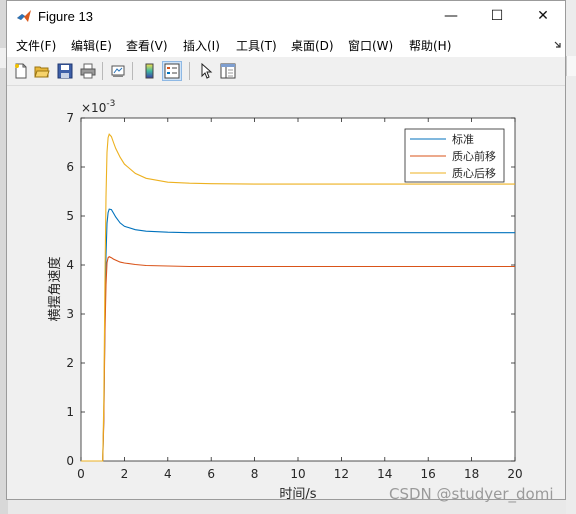 The width and height of the screenshot is (576, 514). Describe the element at coordinates (147, 45) in the screenshot. I see `menu-view: 查看(V)` at that location.